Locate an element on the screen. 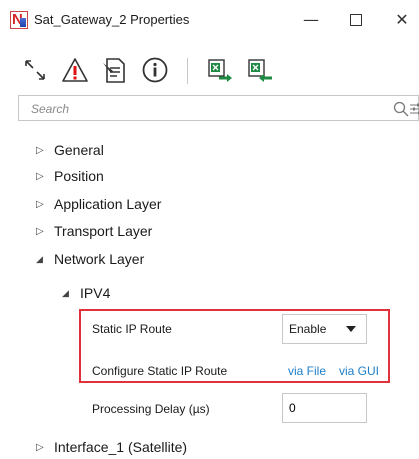 The height and width of the screenshot is (459, 419). expand-collapse-icon is located at coordinates (35, 70).